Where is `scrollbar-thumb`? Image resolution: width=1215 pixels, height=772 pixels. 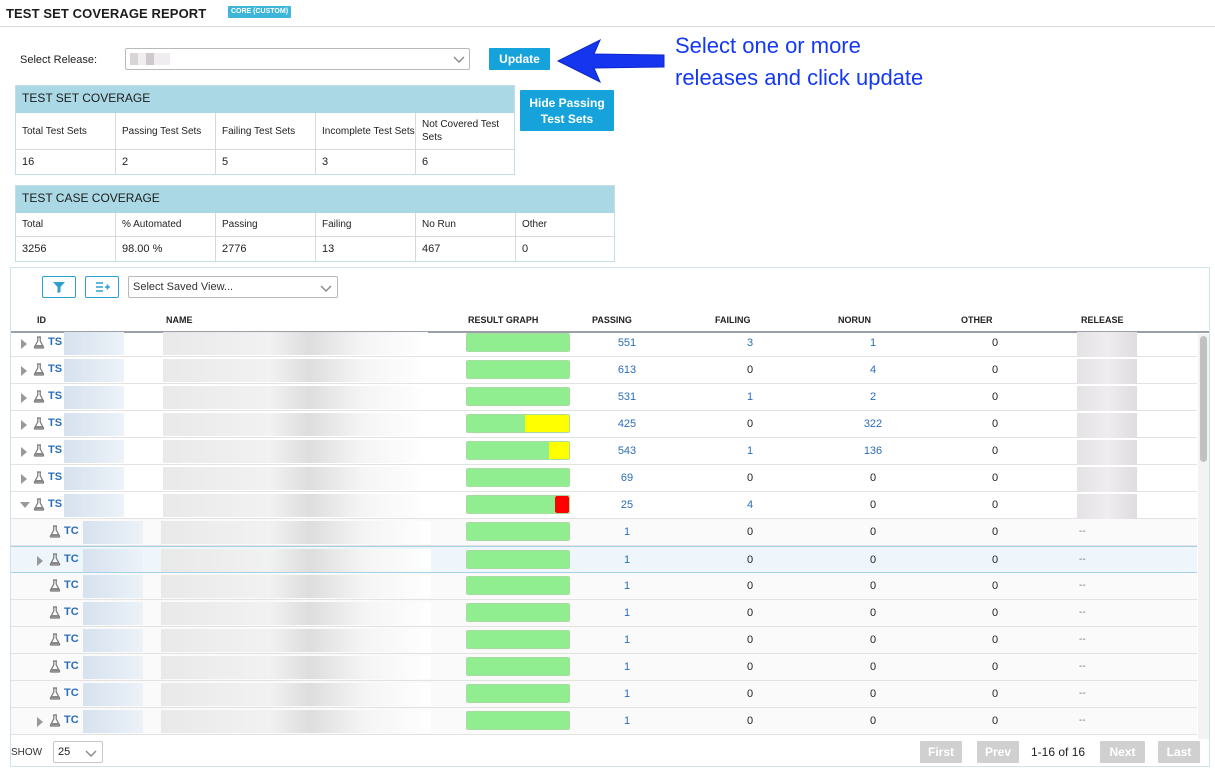
scrollbar-thumb is located at coordinates (1203, 399).